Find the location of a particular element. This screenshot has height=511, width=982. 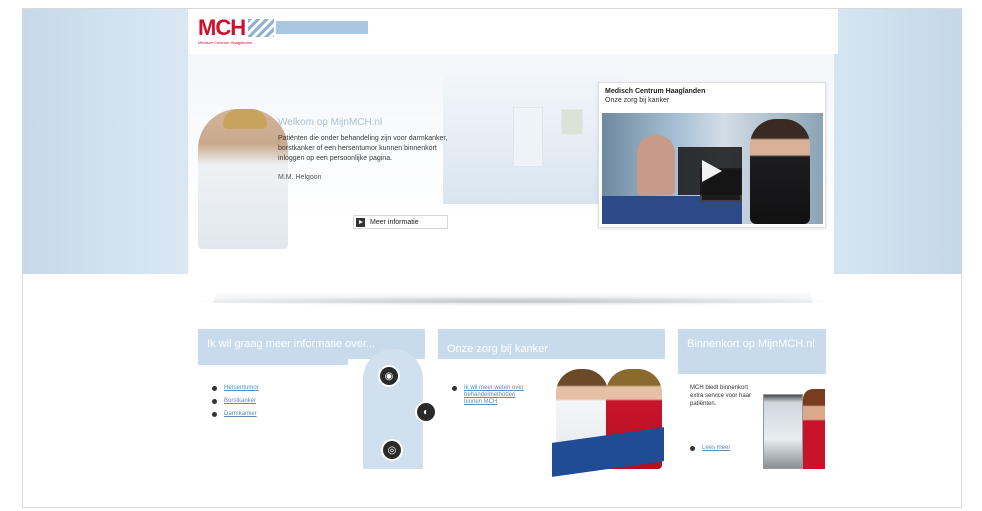

care-box-title: Onze zorg bij kanker is located at coordinates (551, 344).